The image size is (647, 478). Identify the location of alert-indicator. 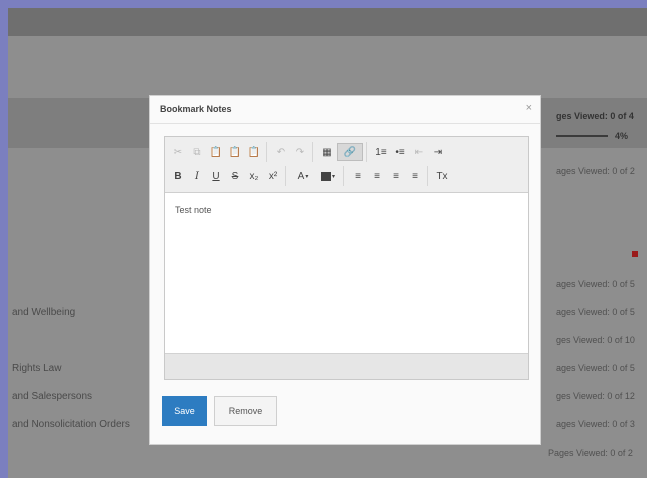
(635, 254).